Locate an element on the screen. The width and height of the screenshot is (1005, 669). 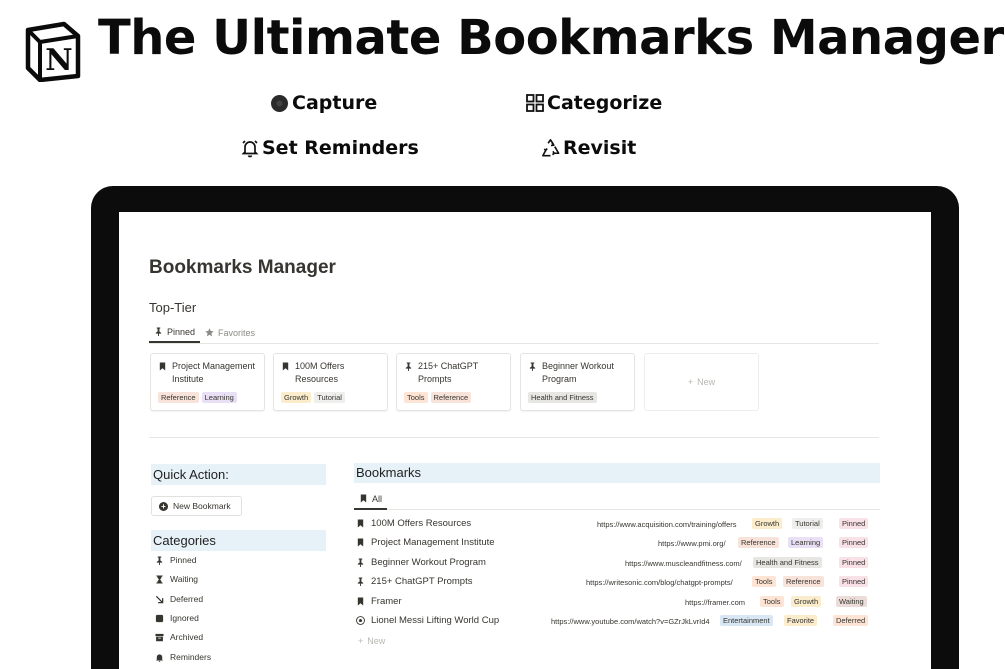
card-title: Beginner Workout Program is located at coordinates (578, 372).